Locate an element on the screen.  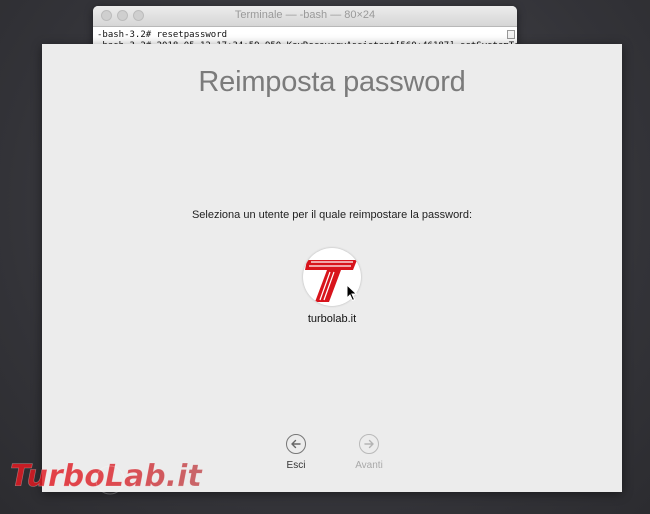
next-button: Avanti is located at coordinates (369, 456).